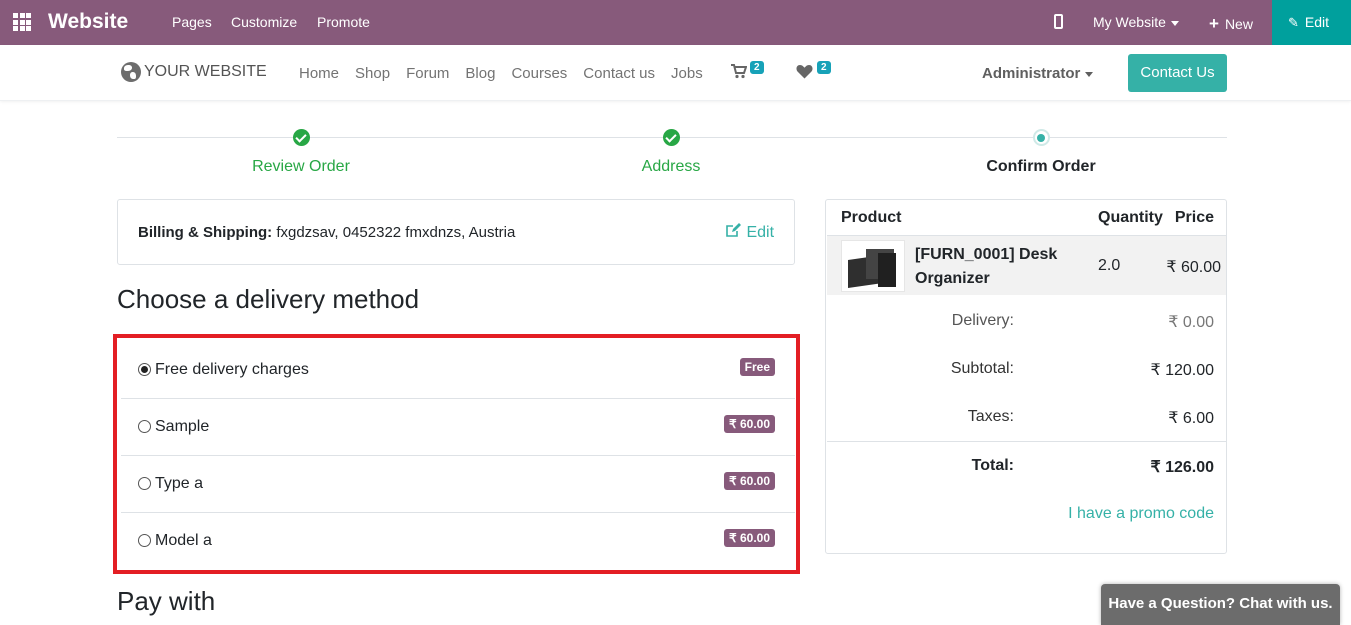  I want to click on taxes-label: Taxes:, so click(990, 416).